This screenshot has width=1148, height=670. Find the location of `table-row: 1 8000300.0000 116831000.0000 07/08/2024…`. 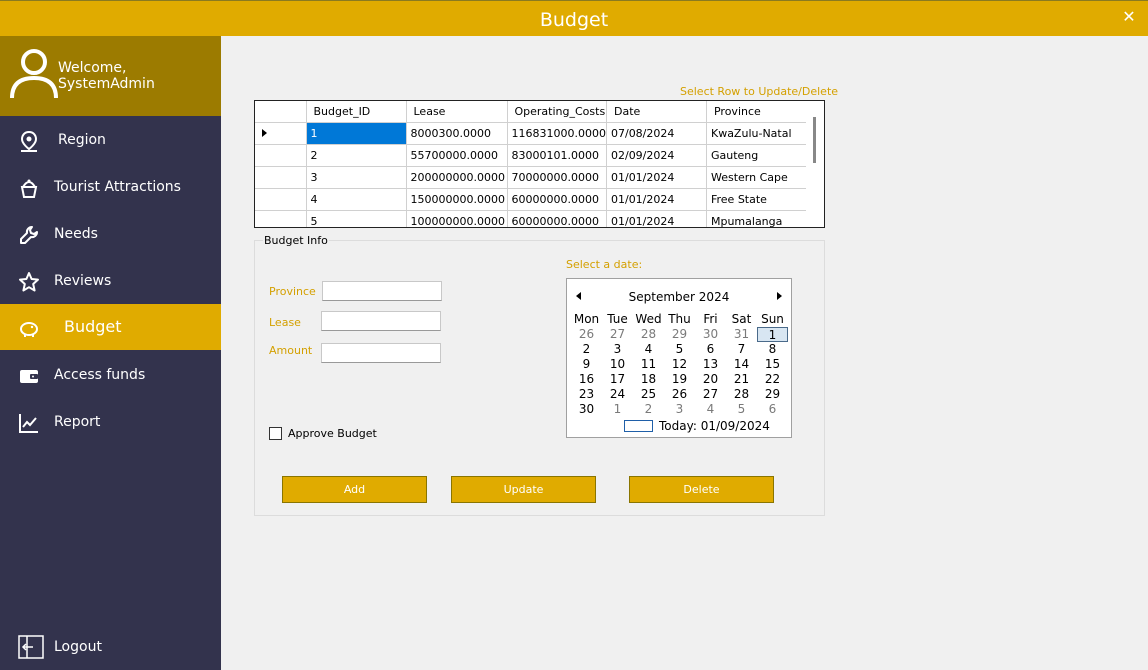

table-row: 1 8000300.0000 116831000.0000 07/08/2024… is located at coordinates (531, 133).